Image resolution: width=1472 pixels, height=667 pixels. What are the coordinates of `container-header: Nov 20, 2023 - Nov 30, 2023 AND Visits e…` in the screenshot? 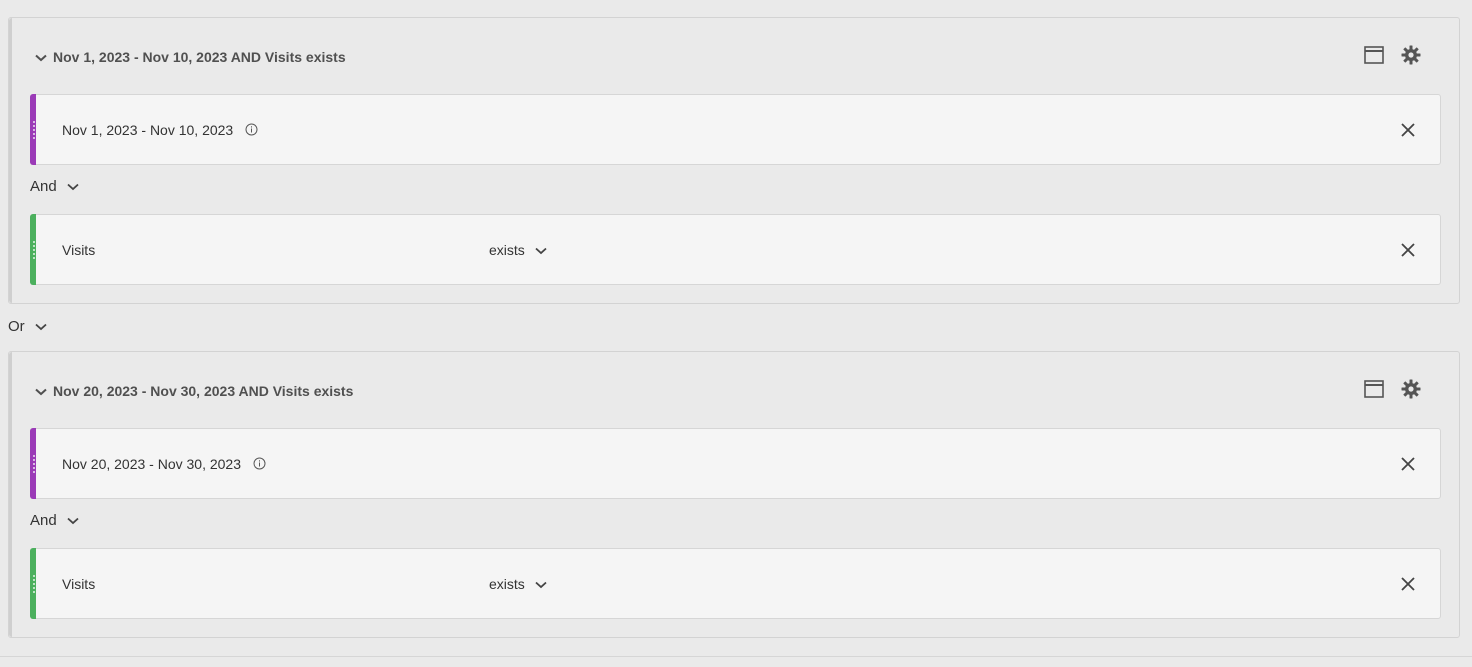 It's located at (194, 391).